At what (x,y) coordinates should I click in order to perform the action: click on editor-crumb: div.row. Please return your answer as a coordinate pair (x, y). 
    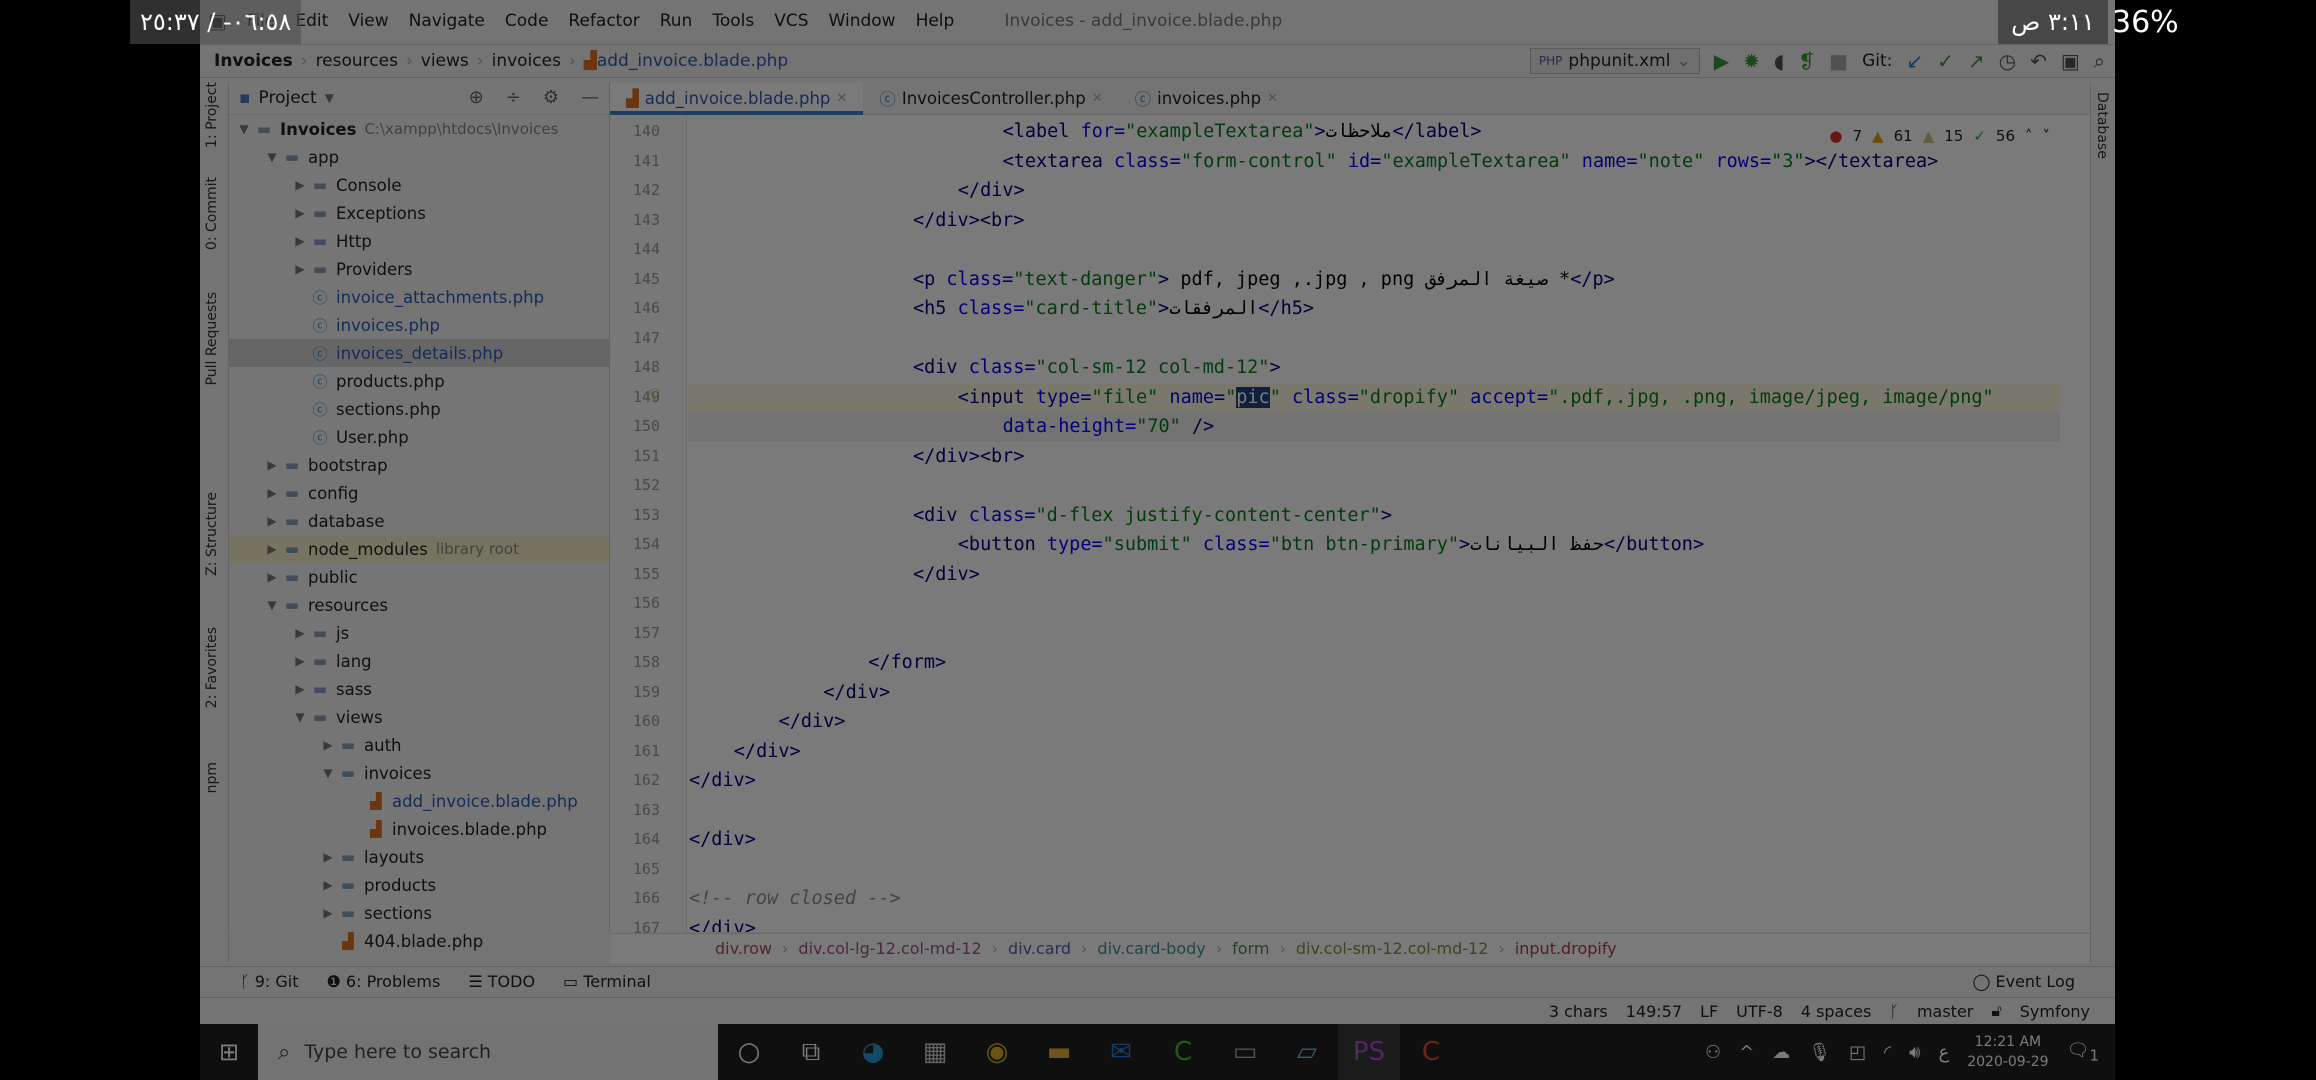
    Looking at the image, I should click on (743, 948).